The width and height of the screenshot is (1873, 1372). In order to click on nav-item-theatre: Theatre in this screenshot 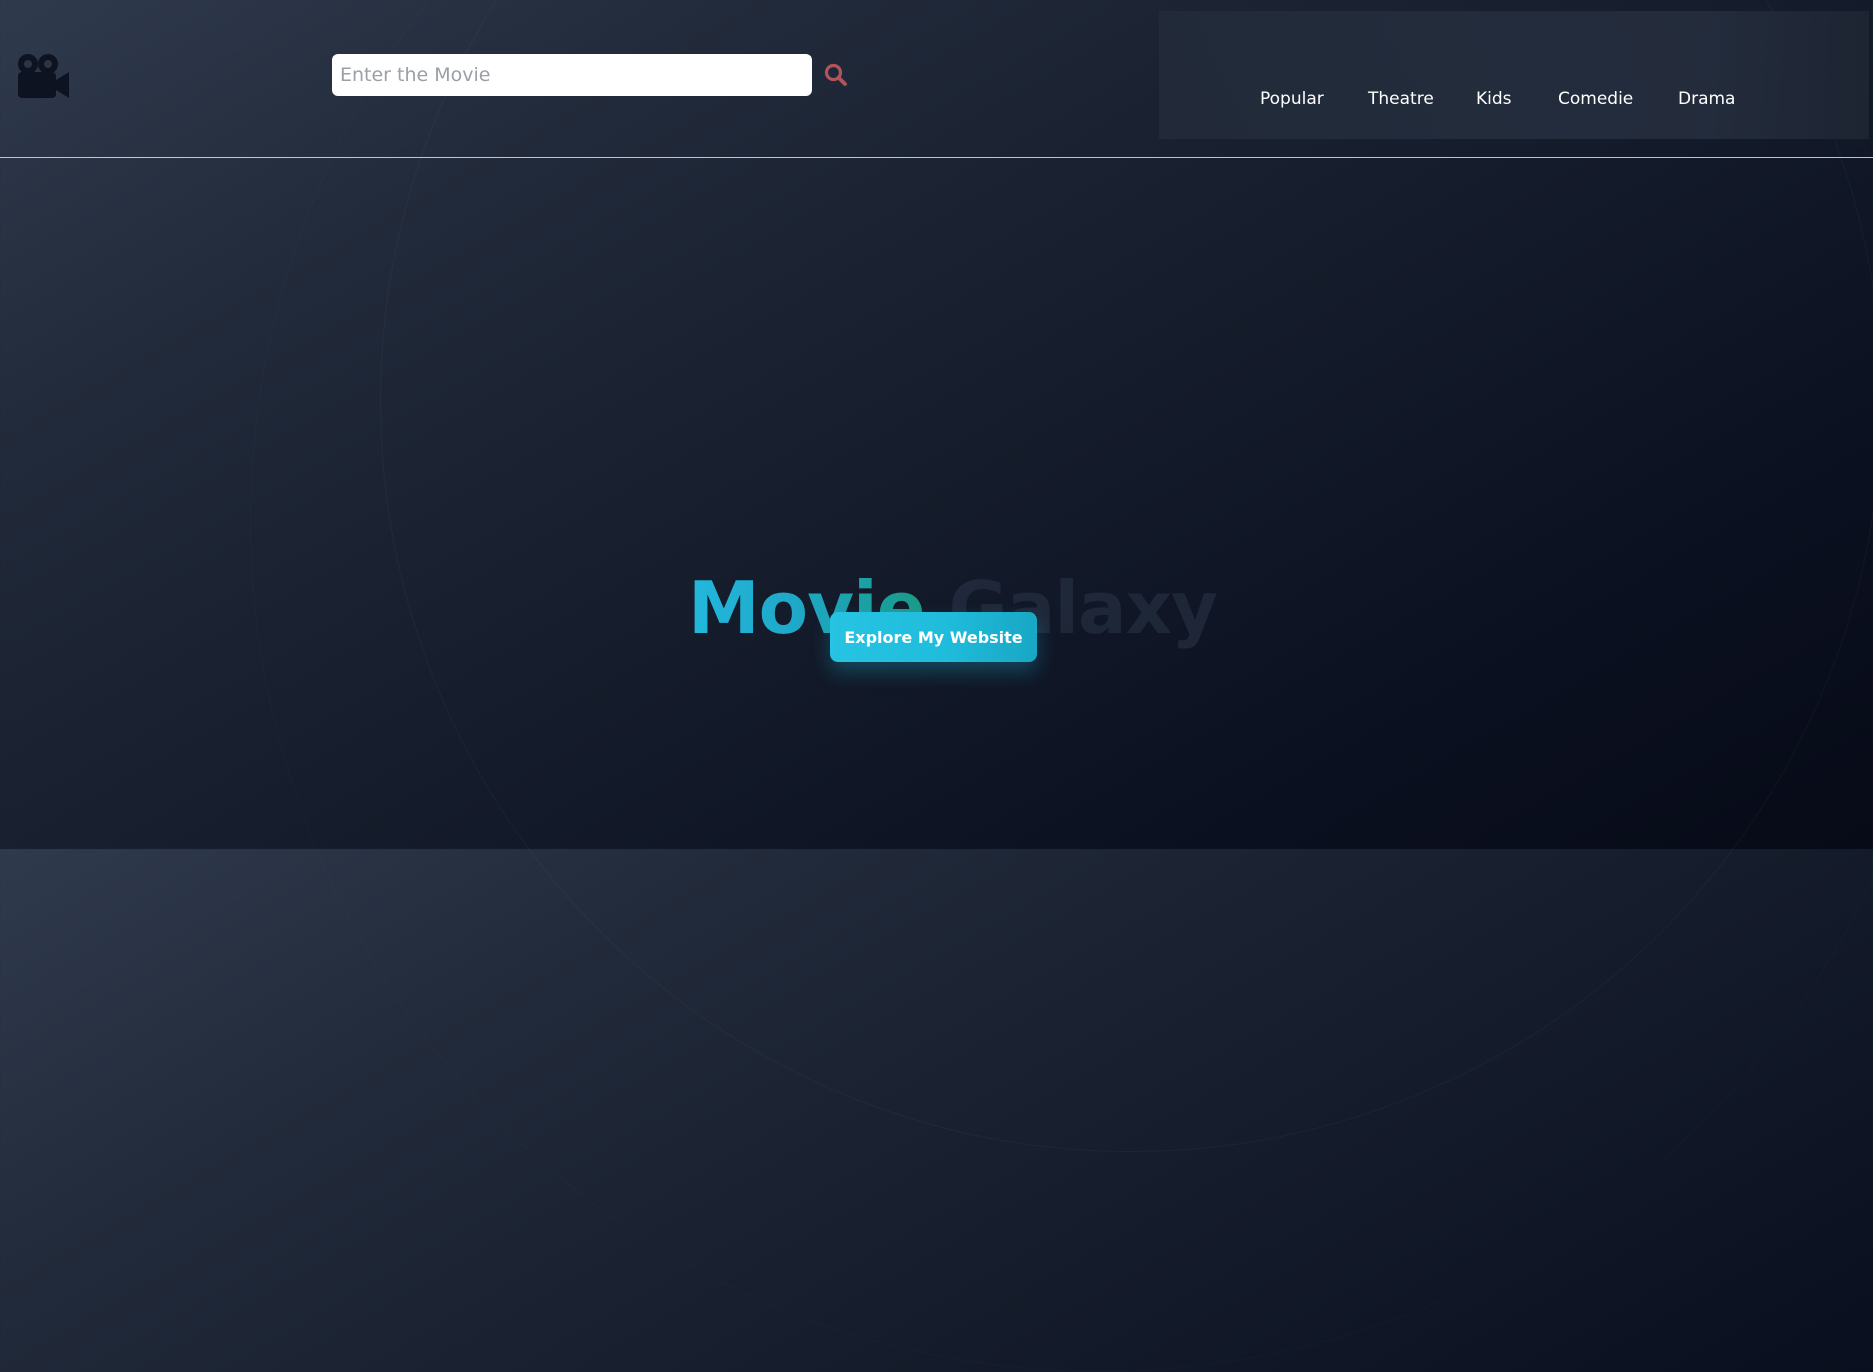, I will do `click(1401, 99)`.